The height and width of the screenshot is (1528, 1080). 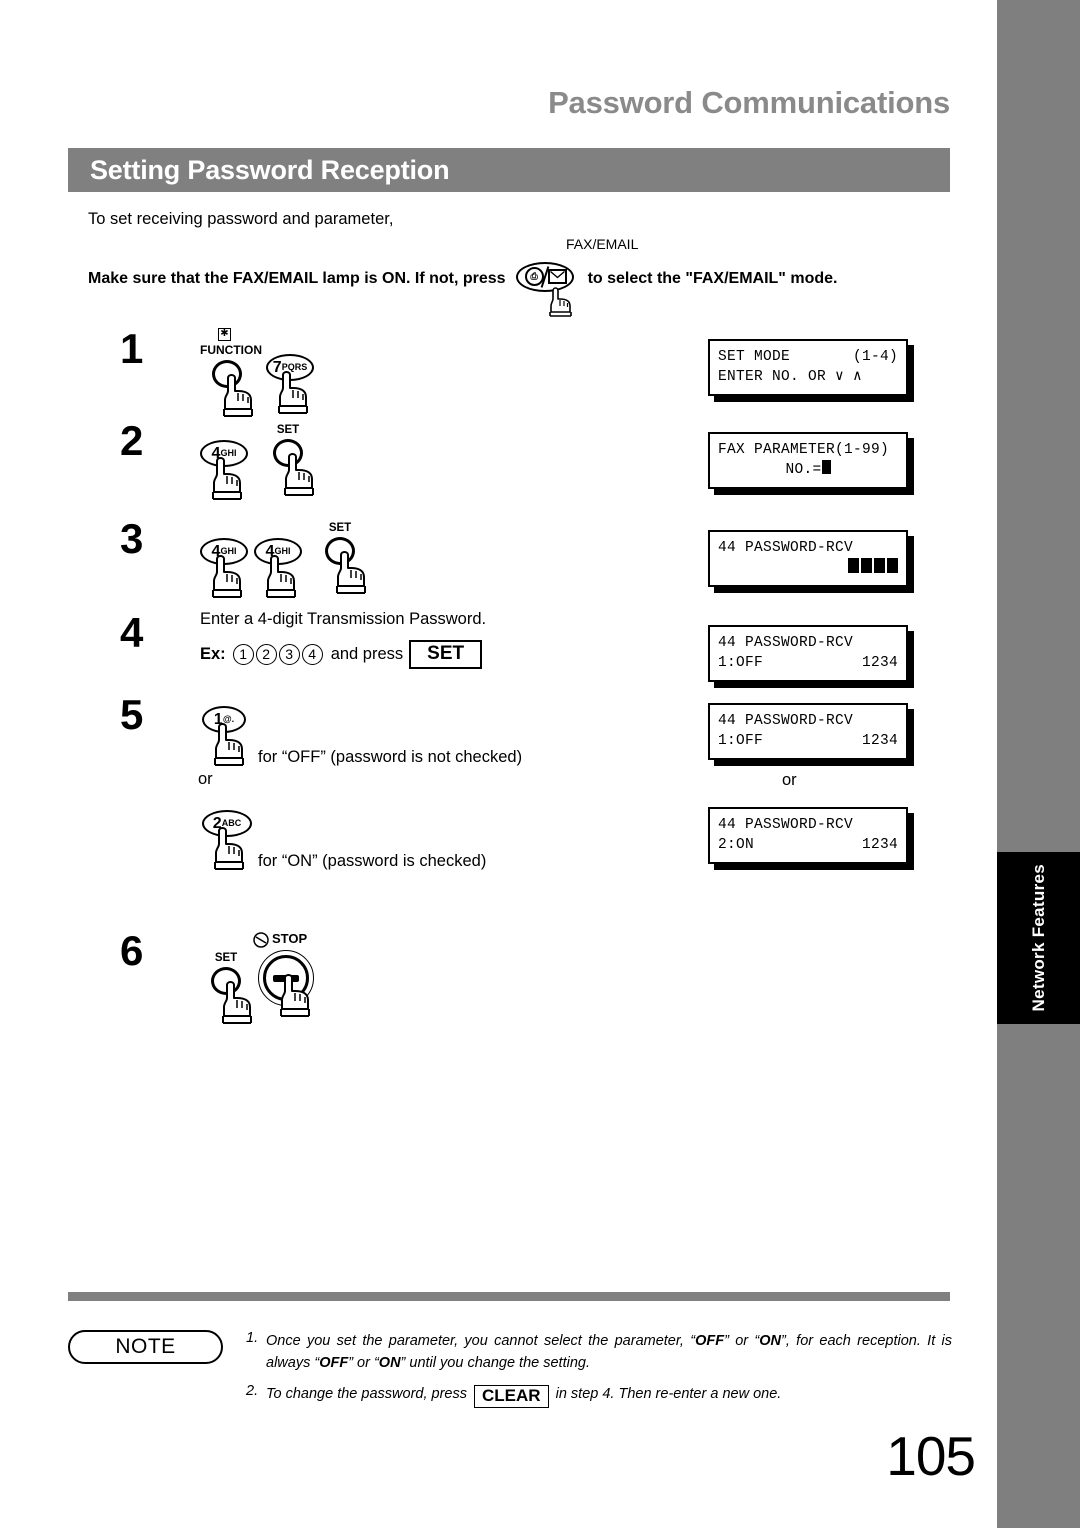 What do you see at coordinates (132, 632) in the screenshot?
I see `step-number-4: 4` at bounding box center [132, 632].